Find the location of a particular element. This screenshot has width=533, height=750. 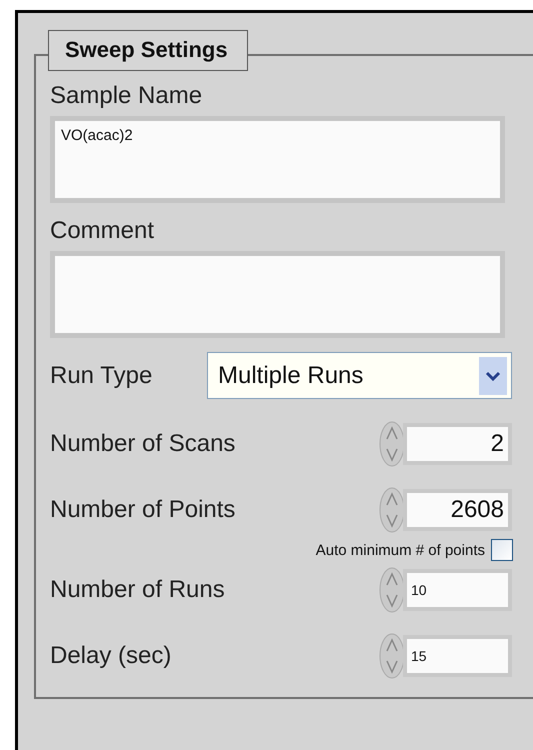

numeric-field: 2608 is located at coordinates (457, 510).